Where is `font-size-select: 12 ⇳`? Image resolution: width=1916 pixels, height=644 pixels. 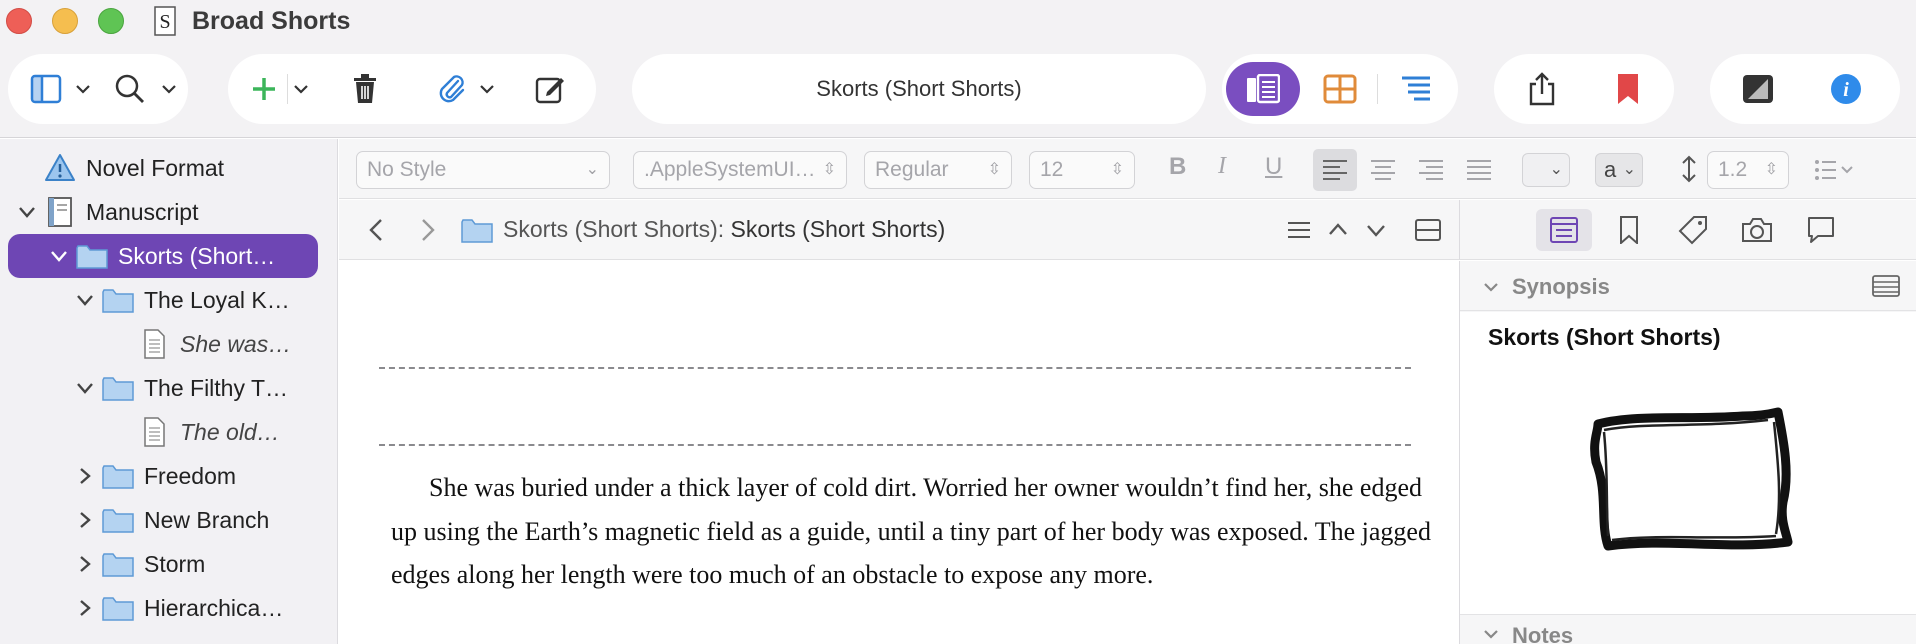
font-size-select: 12 ⇳ is located at coordinates (1082, 170).